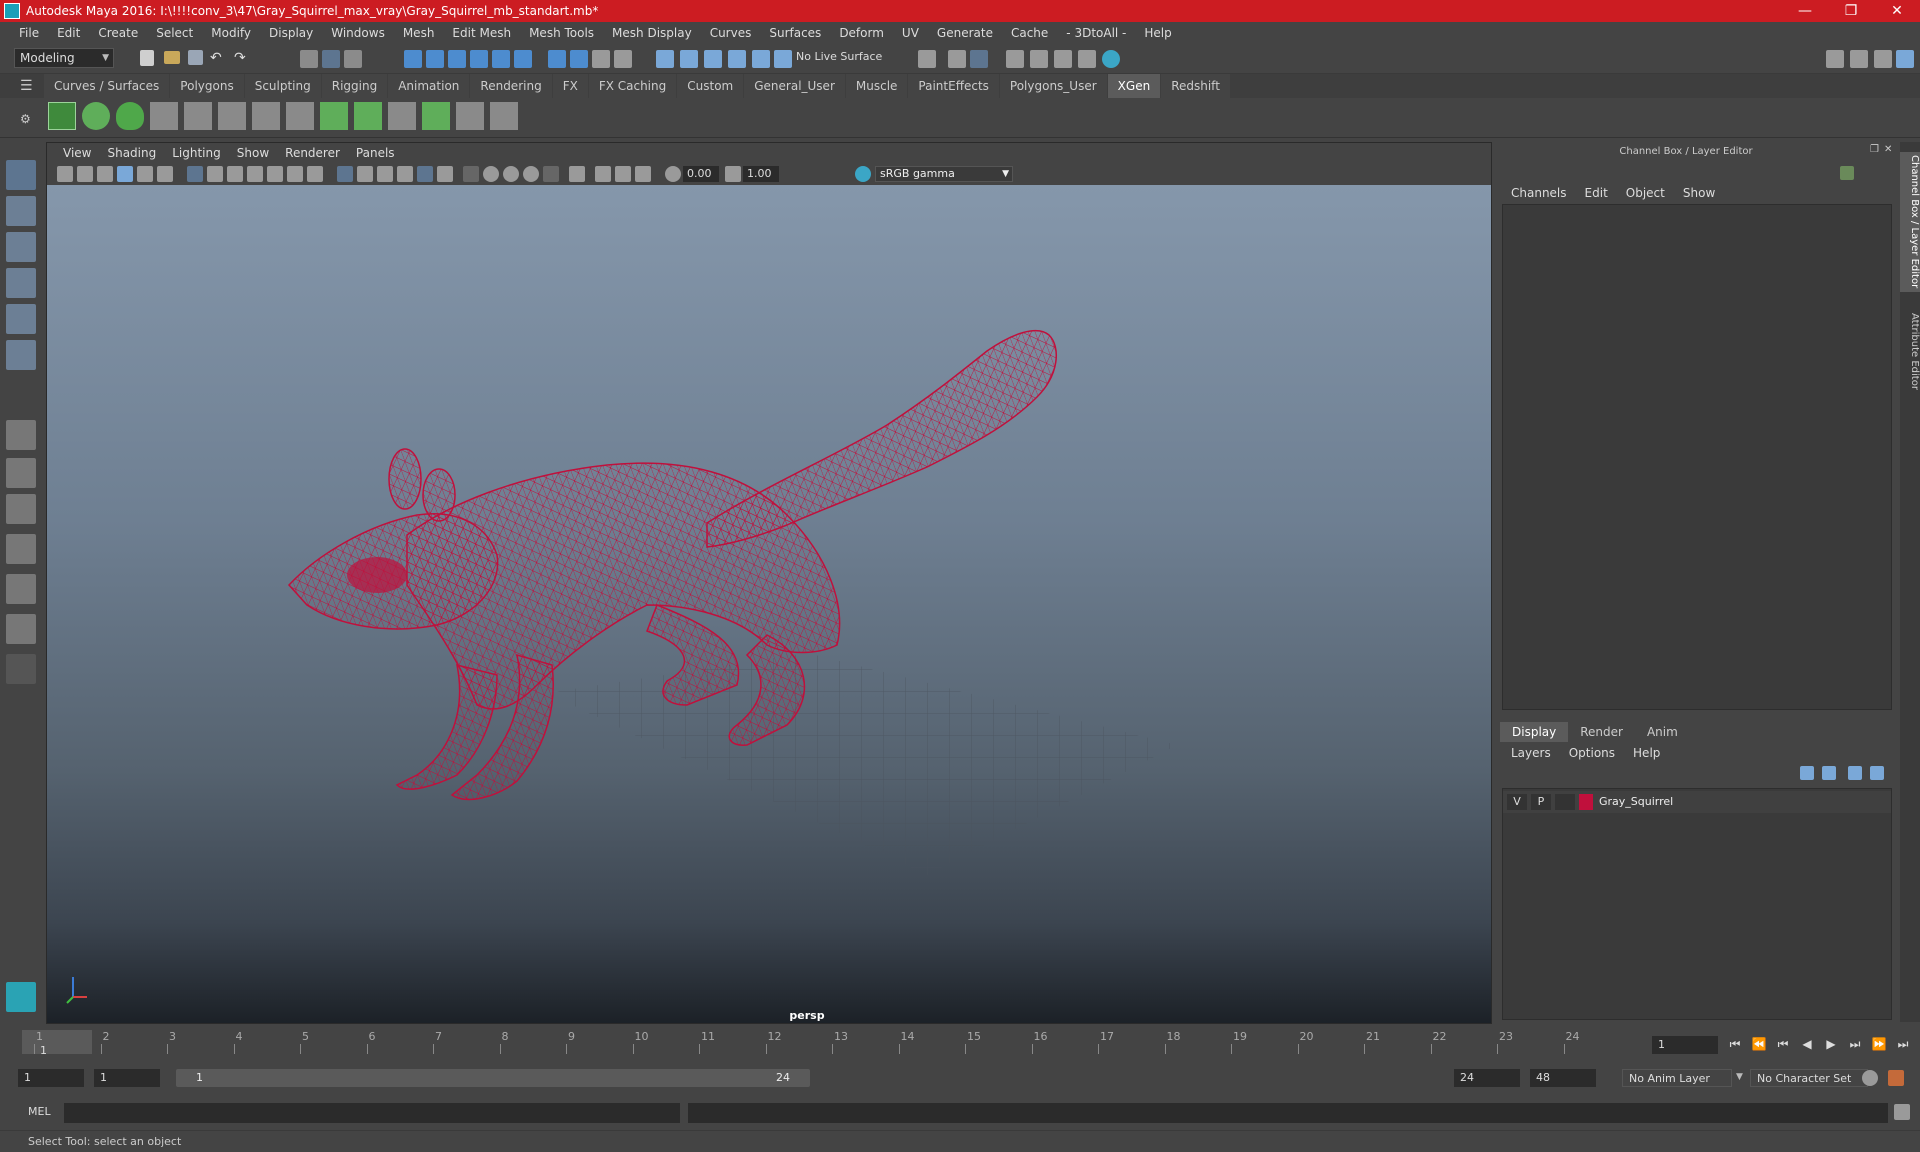 The image size is (1920, 1152). Describe the element at coordinates (118, 33) in the screenshot. I see `menu-create: Create` at that location.